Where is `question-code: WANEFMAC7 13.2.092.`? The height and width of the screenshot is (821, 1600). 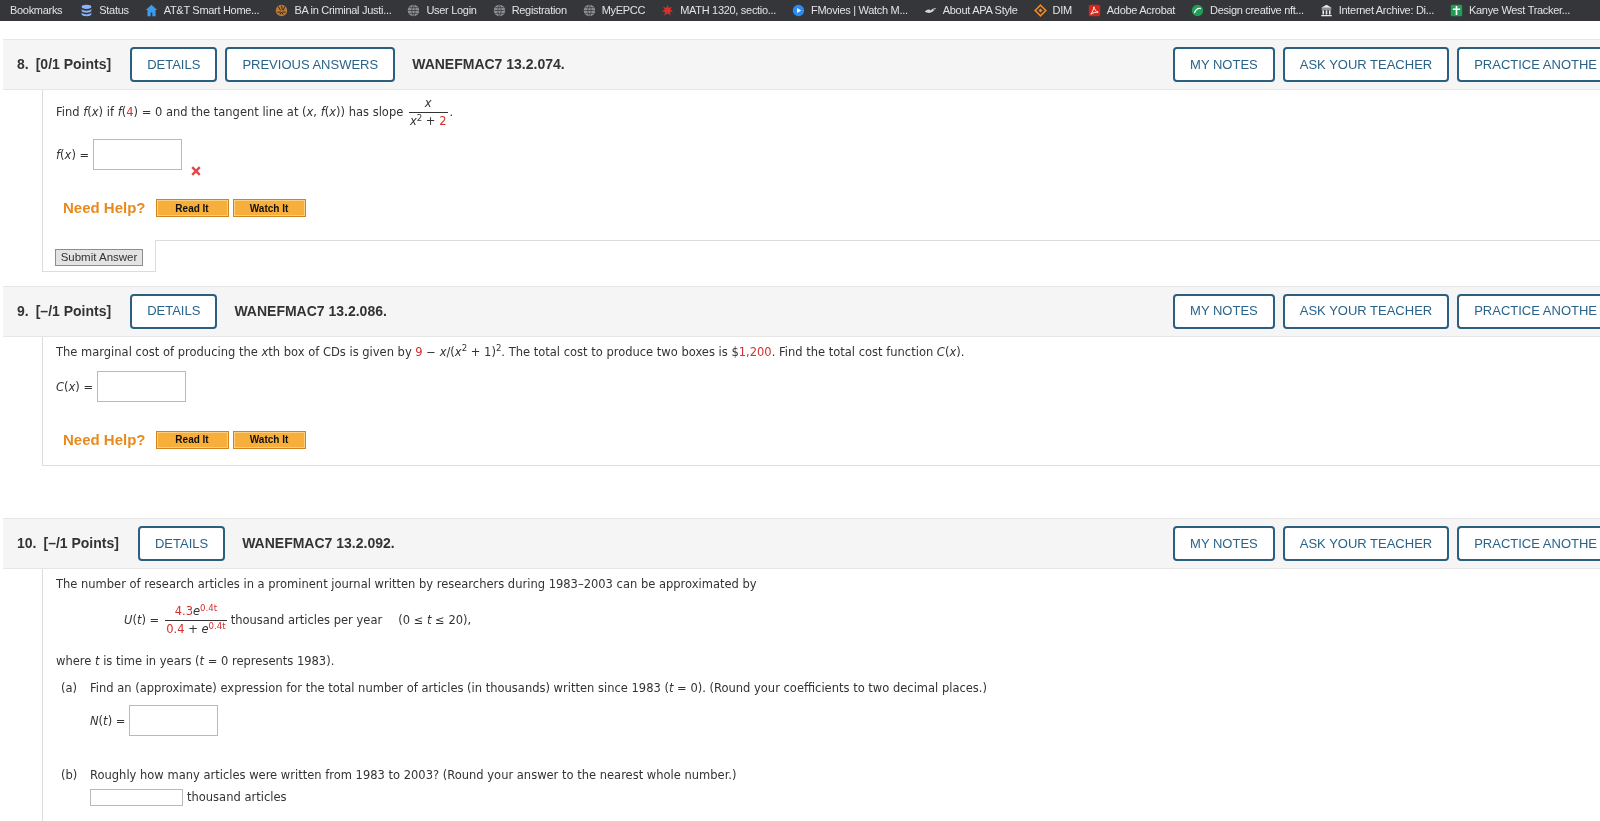 question-code: WANEFMAC7 13.2.092. is located at coordinates (318, 543).